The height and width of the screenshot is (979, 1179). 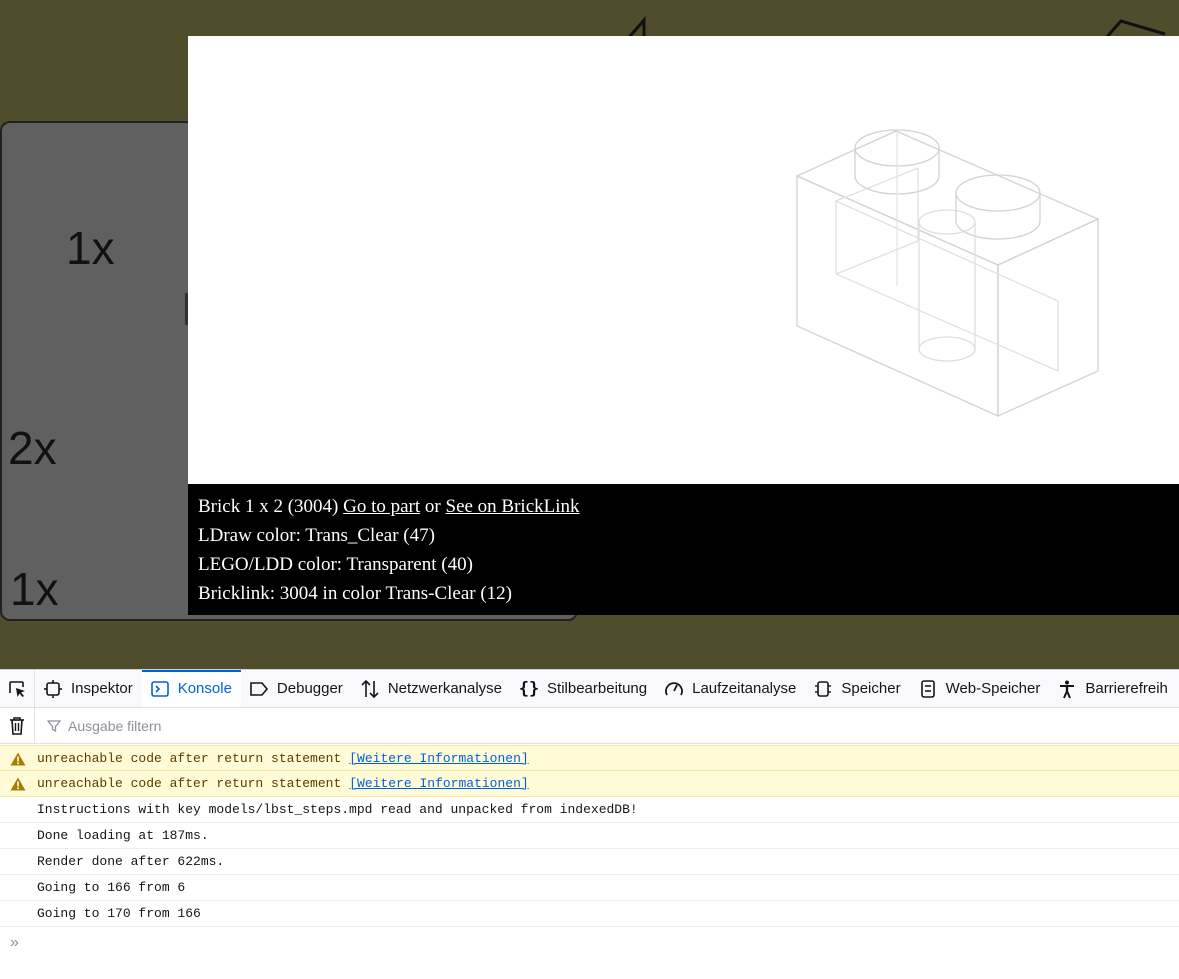 What do you see at coordinates (102, 688) in the screenshot?
I see `tab-label: Inspektor` at bounding box center [102, 688].